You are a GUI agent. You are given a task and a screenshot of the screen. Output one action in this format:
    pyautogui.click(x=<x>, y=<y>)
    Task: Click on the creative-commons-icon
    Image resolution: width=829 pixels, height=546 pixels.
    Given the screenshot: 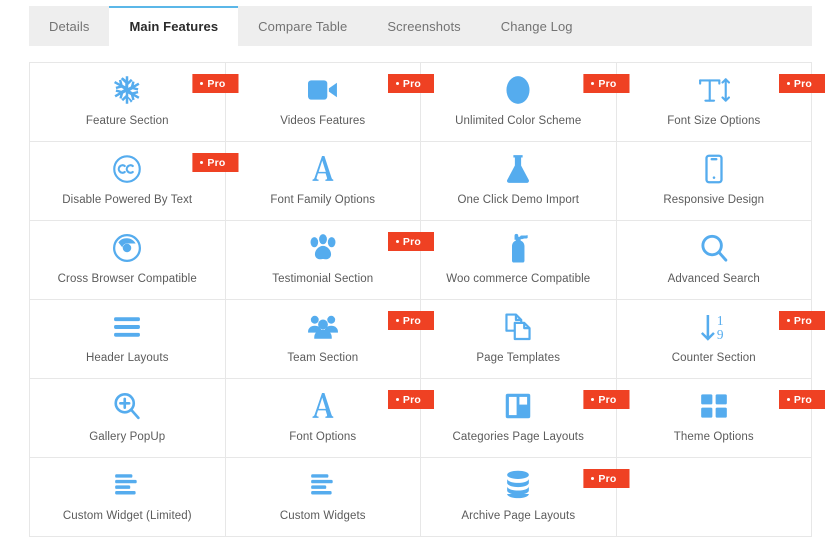 What is the action you would take?
    pyautogui.click(x=127, y=169)
    